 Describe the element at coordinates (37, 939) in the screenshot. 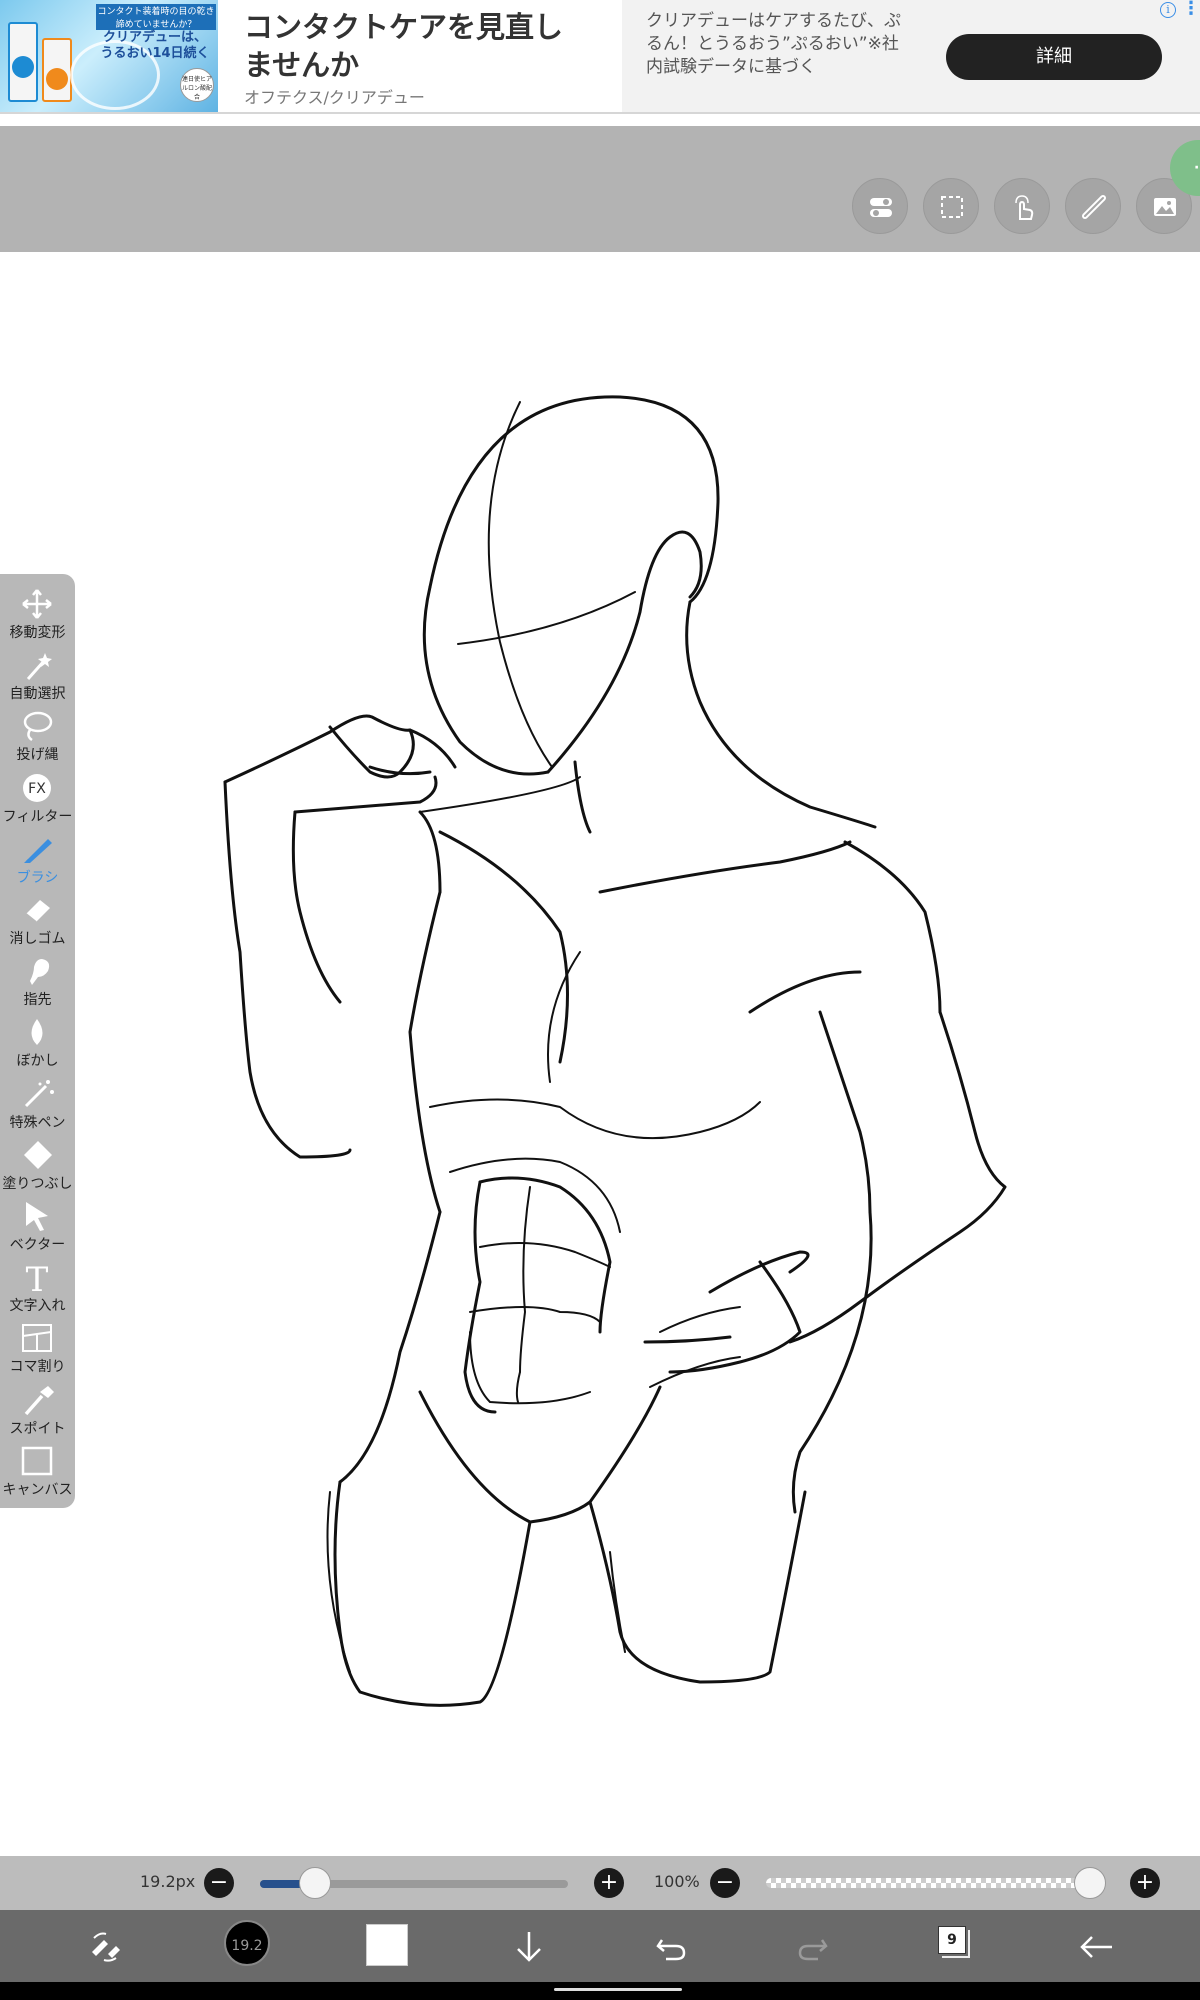

I see `tool-label: 消しゴム` at that location.